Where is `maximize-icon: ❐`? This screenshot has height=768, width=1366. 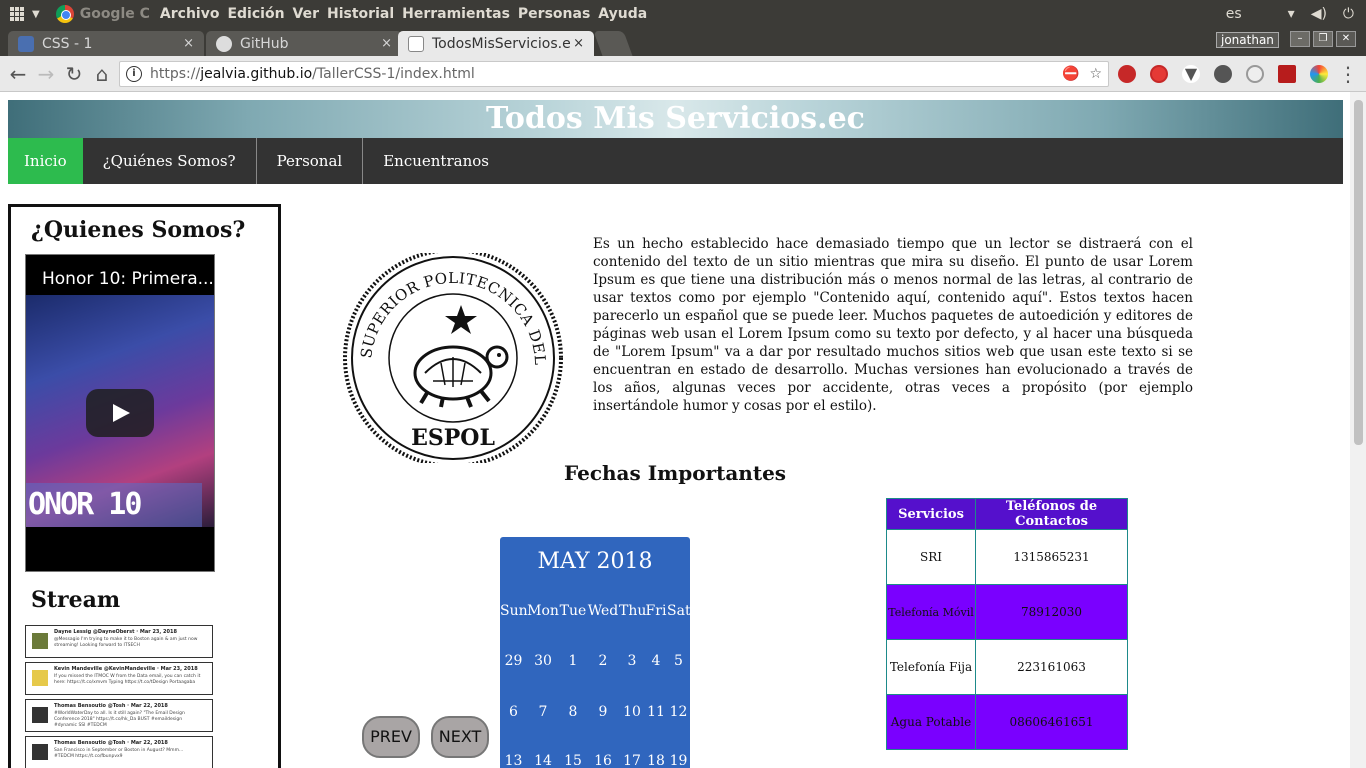
maximize-icon: ❐ is located at coordinates (1323, 39).